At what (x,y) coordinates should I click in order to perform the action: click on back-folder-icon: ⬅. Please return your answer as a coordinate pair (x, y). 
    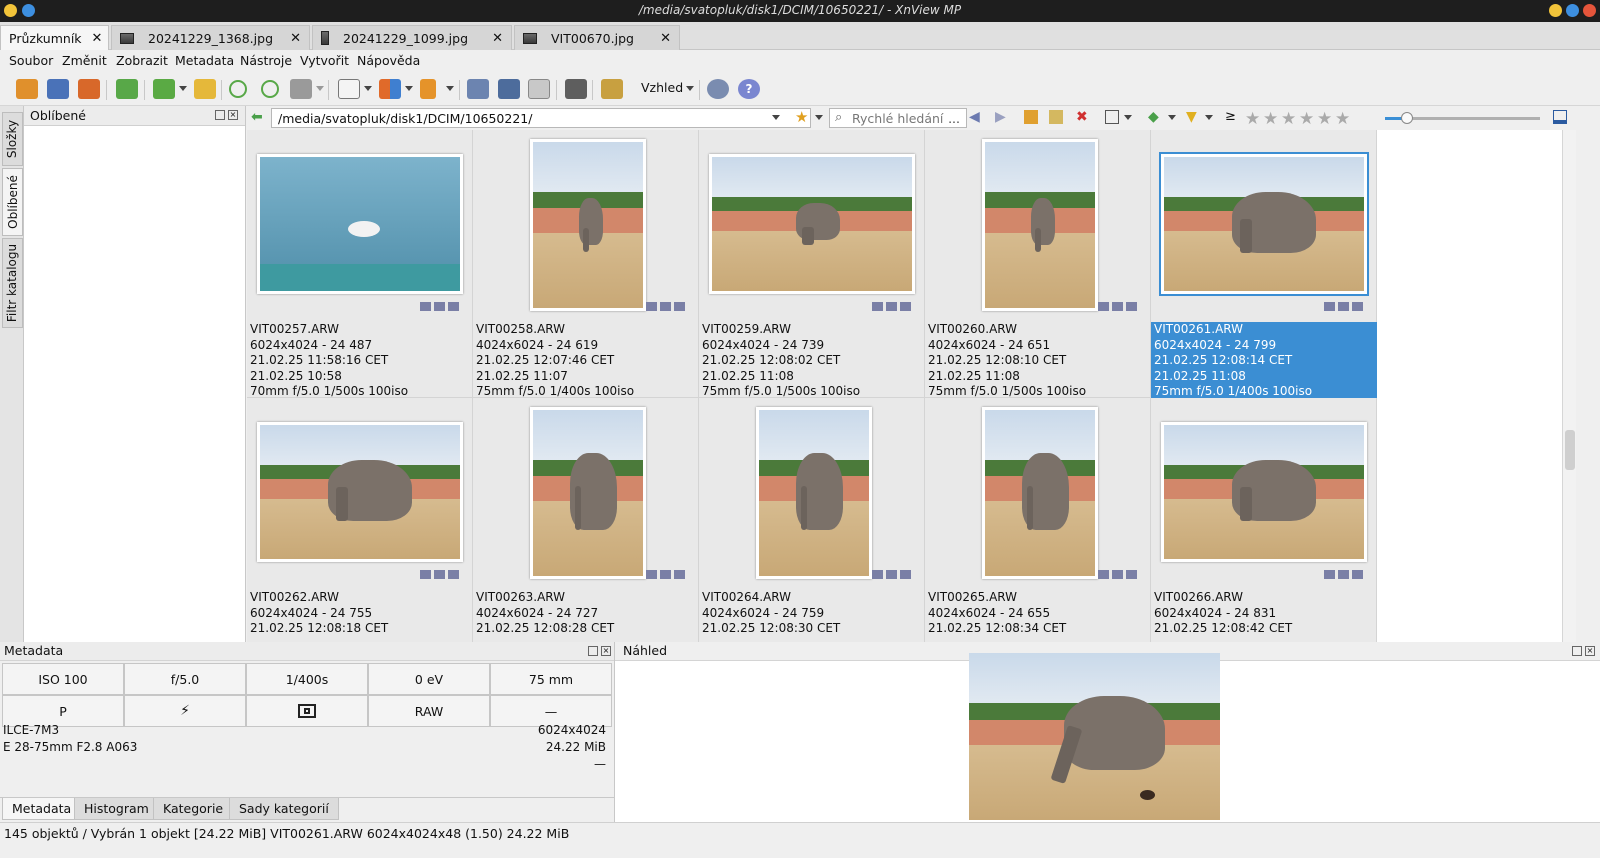
    Looking at the image, I should click on (258, 117).